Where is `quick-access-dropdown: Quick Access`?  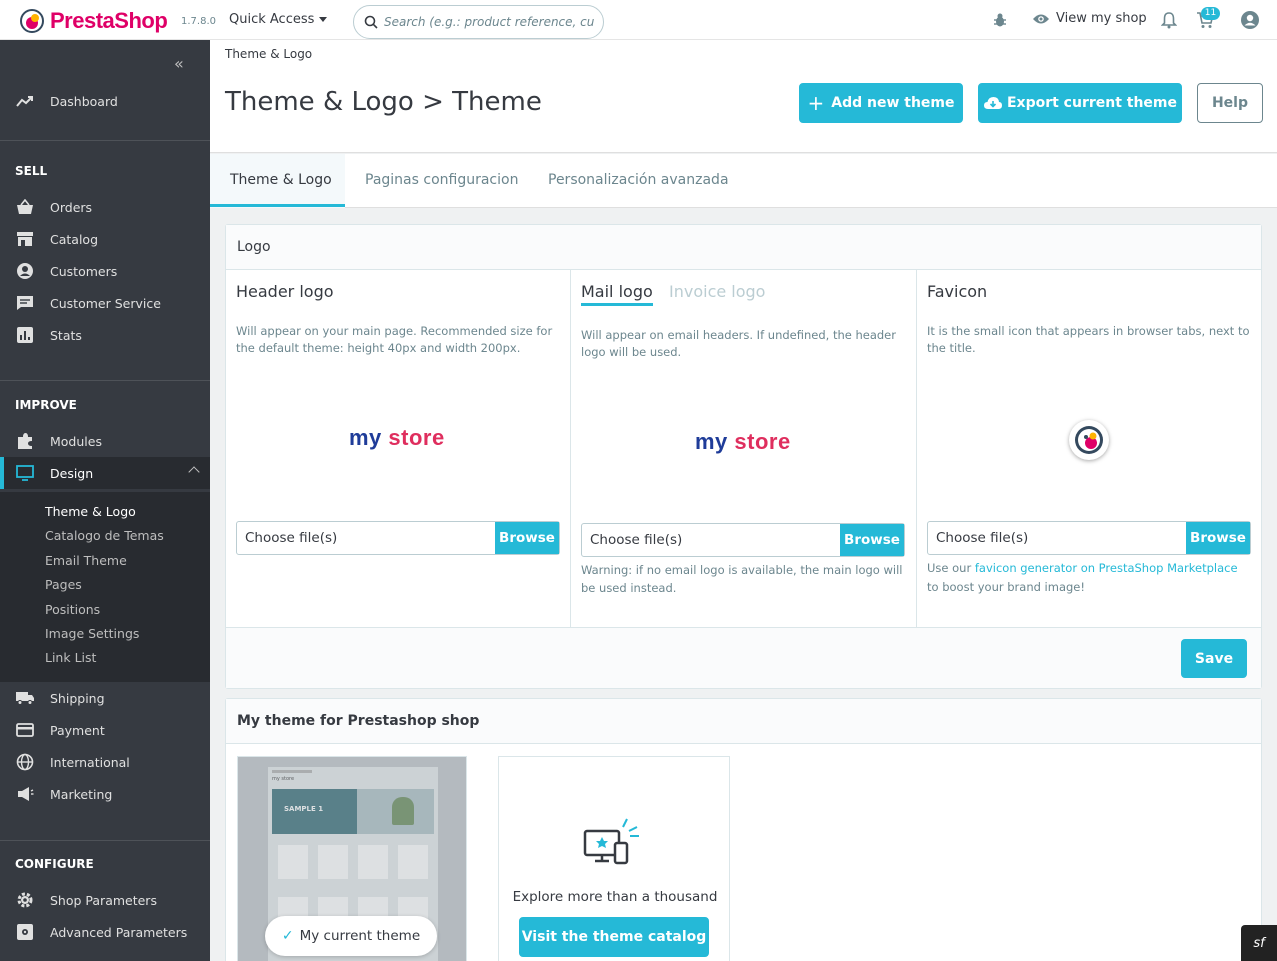 quick-access-dropdown: Quick Access is located at coordinates (278, 19).